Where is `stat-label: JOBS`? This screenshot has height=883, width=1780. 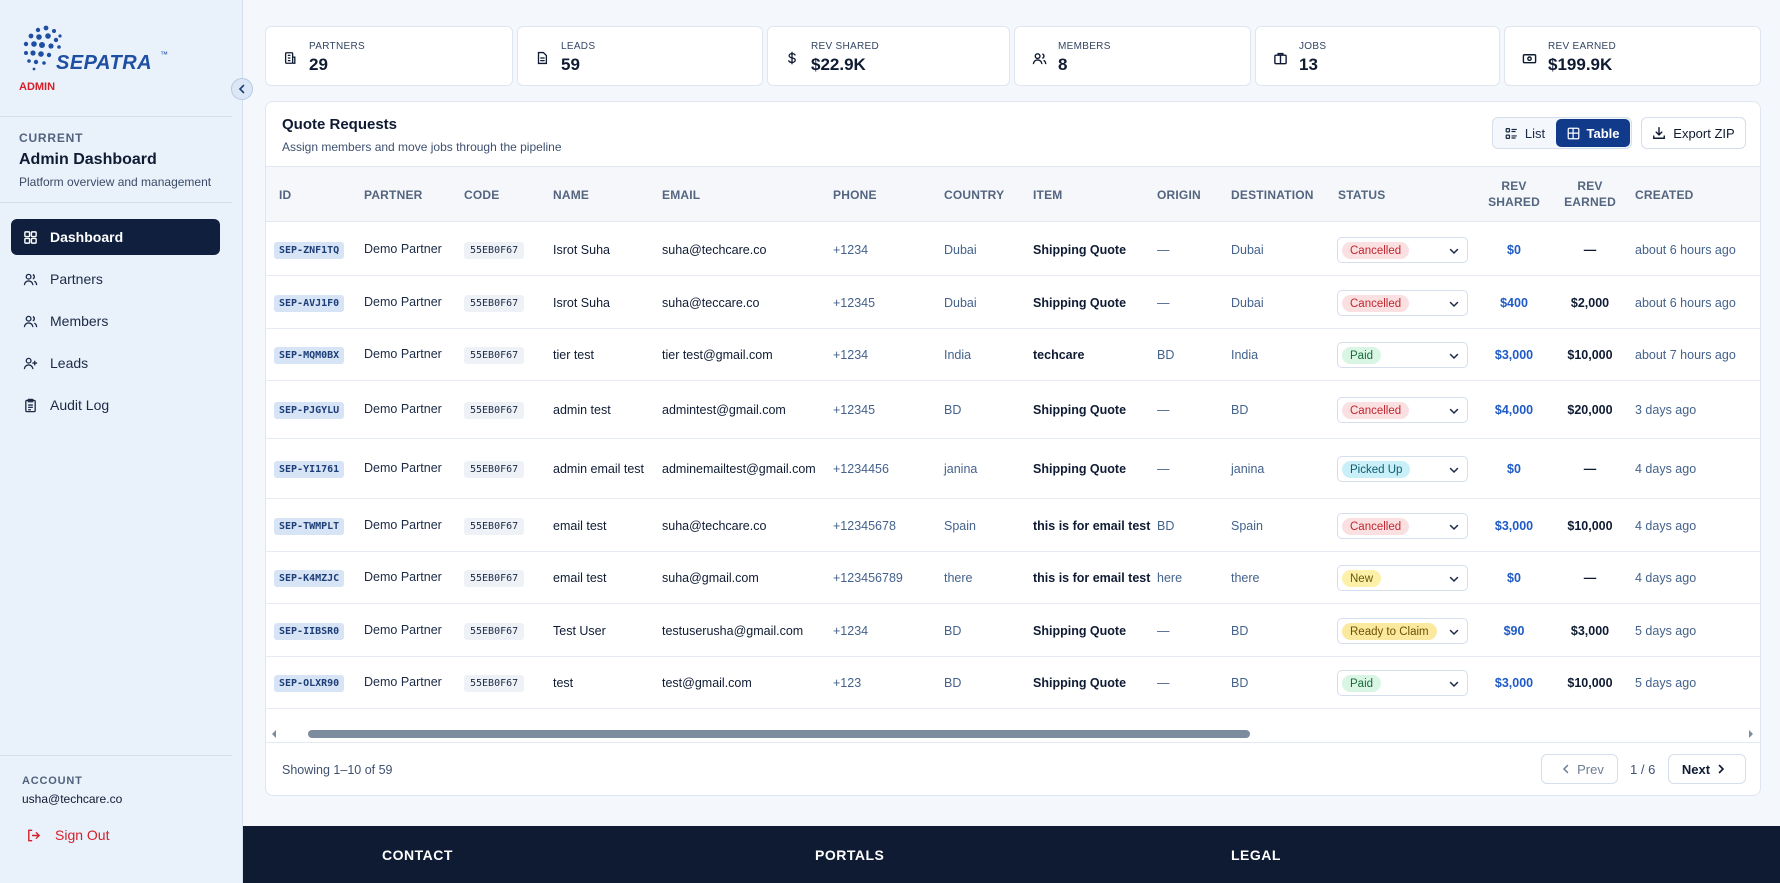 stat-label: JOBS is located at coordinates (1313, 46).